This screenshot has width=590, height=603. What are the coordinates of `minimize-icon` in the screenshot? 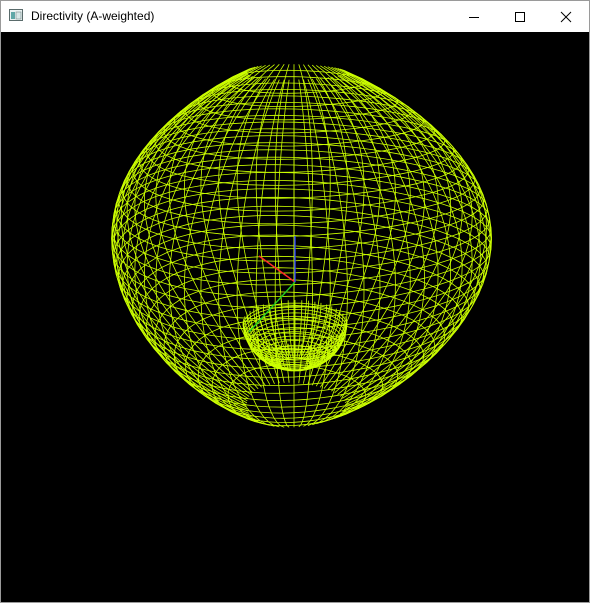 It's located at (474, 17).